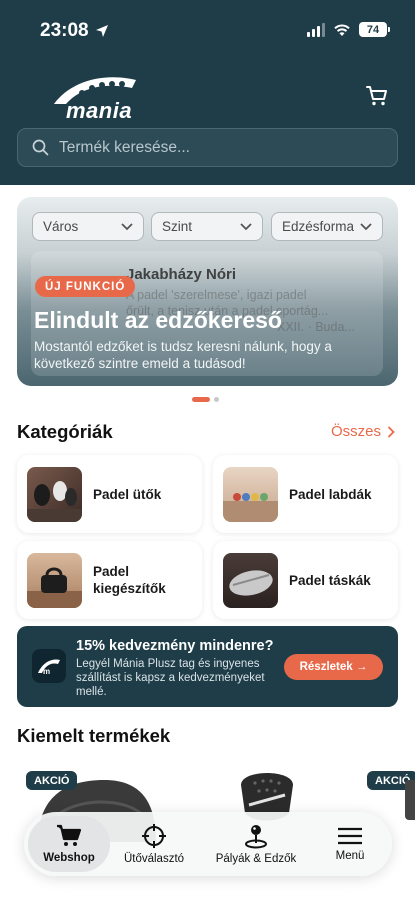  Describe the element at coordinates (330, 494) in the screenshot. I see `category-label: Padel labdák` at that location.